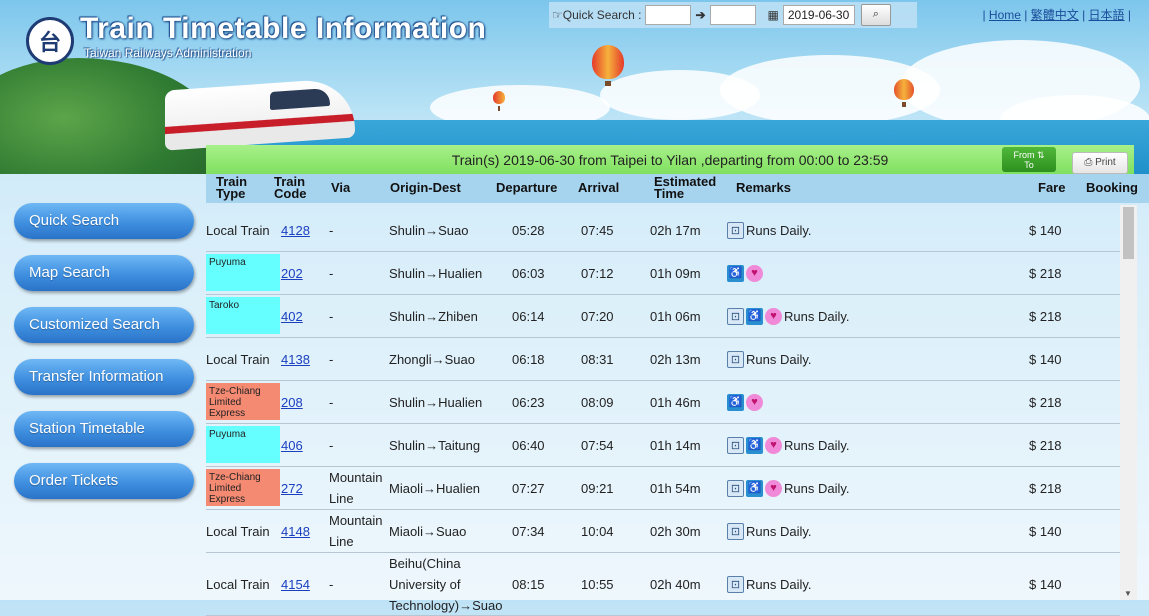  I want to click on sidebar-item-transfer-information: Transfer Information, so click(104, 377).